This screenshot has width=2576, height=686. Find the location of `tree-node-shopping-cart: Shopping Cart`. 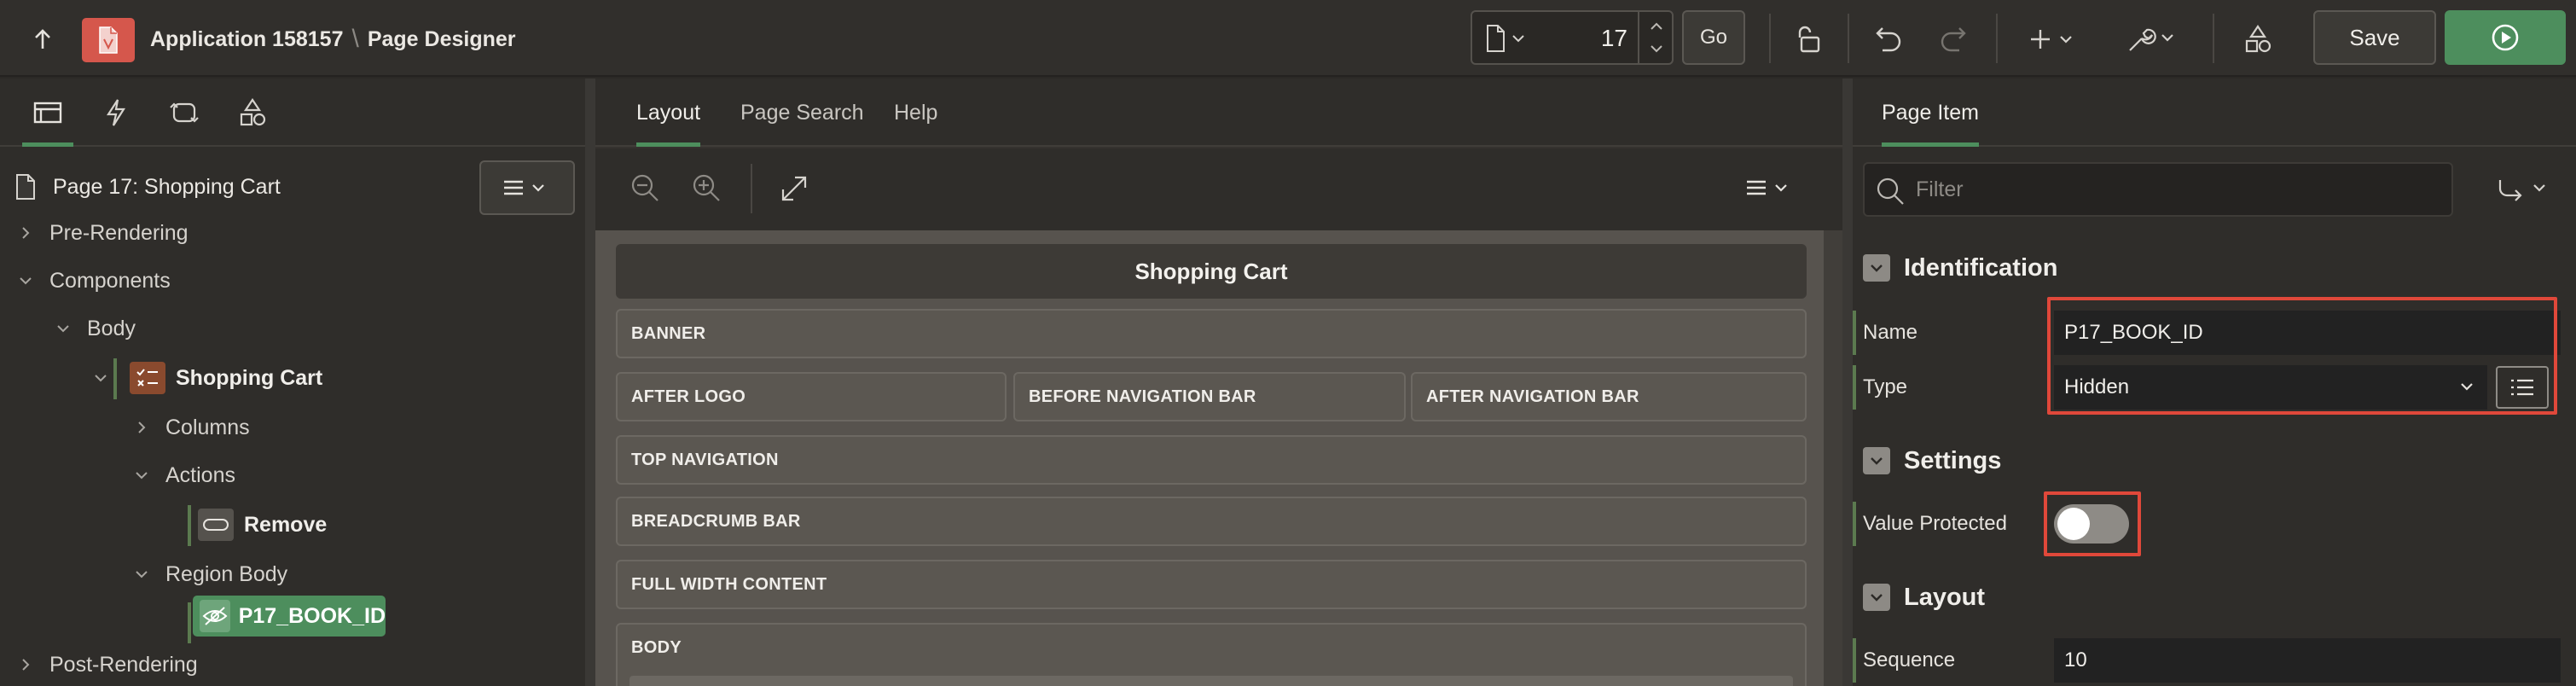

tree-node-shopping-cart: Shopping Cart is located at coordinates (205, 378).